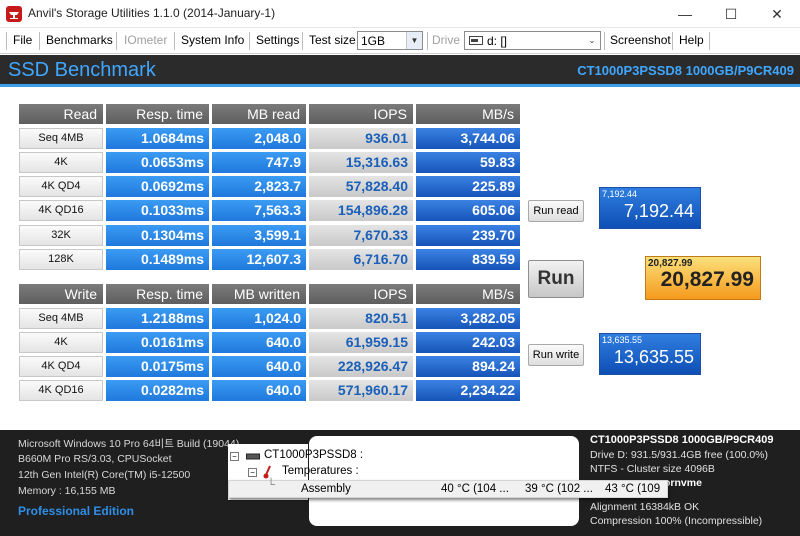  Describe the element at coordinates (707, 279) in the screenshot. I see `total-score-value: 20,827.99` at that location.